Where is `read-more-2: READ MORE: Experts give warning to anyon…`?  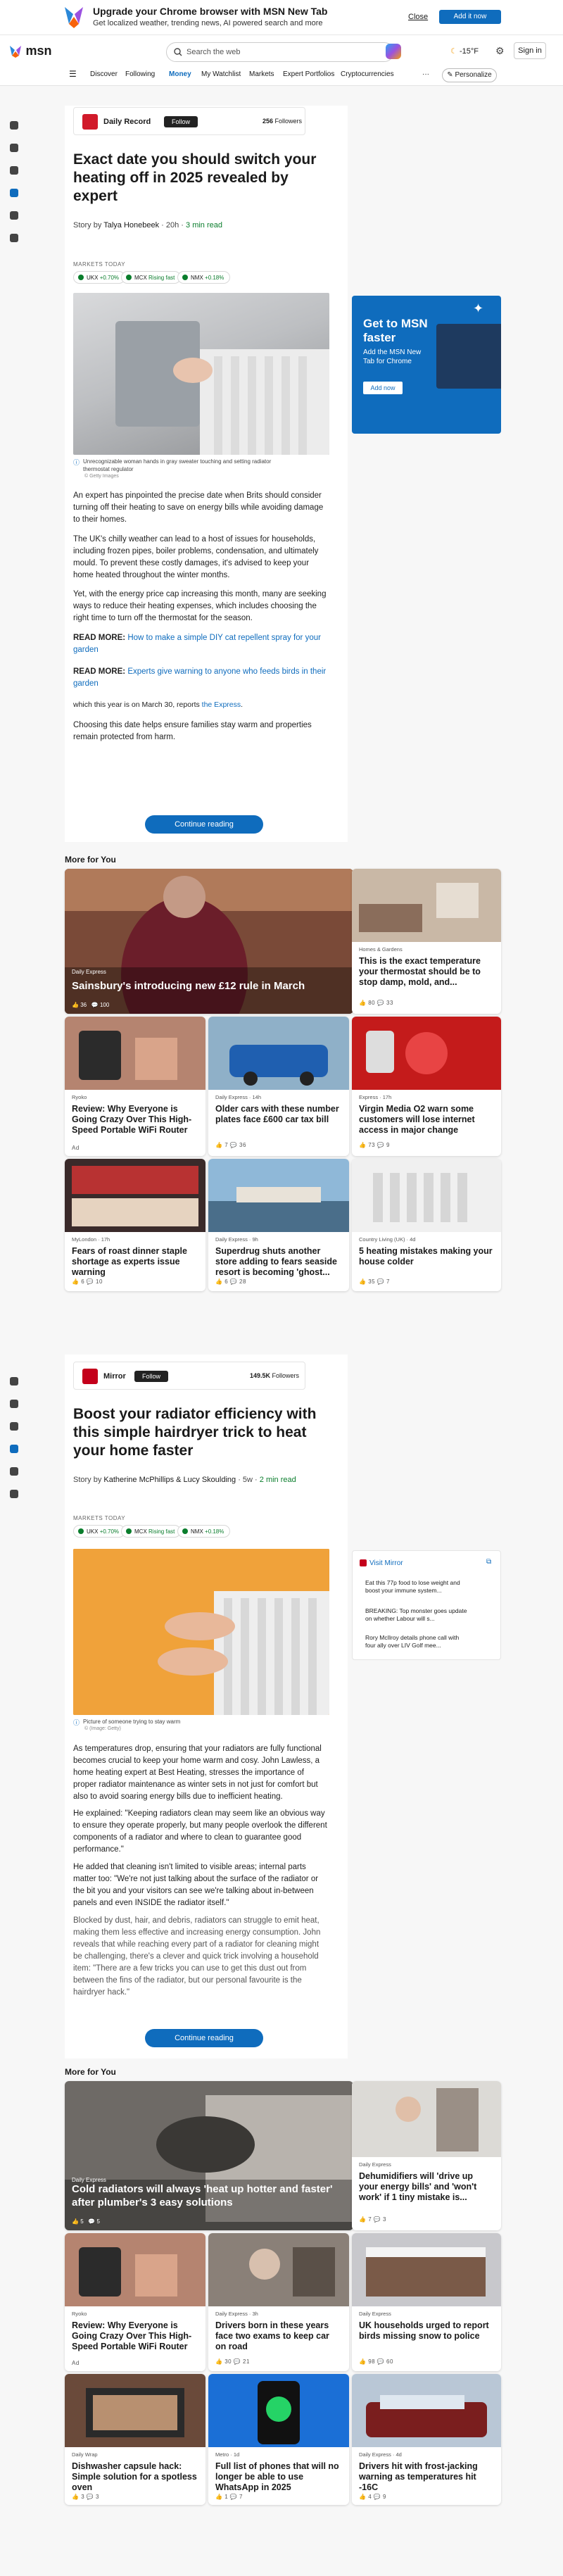
read-more-2: READ MORE: Experts give warning to anyon… is located at coordinates (200, 677).